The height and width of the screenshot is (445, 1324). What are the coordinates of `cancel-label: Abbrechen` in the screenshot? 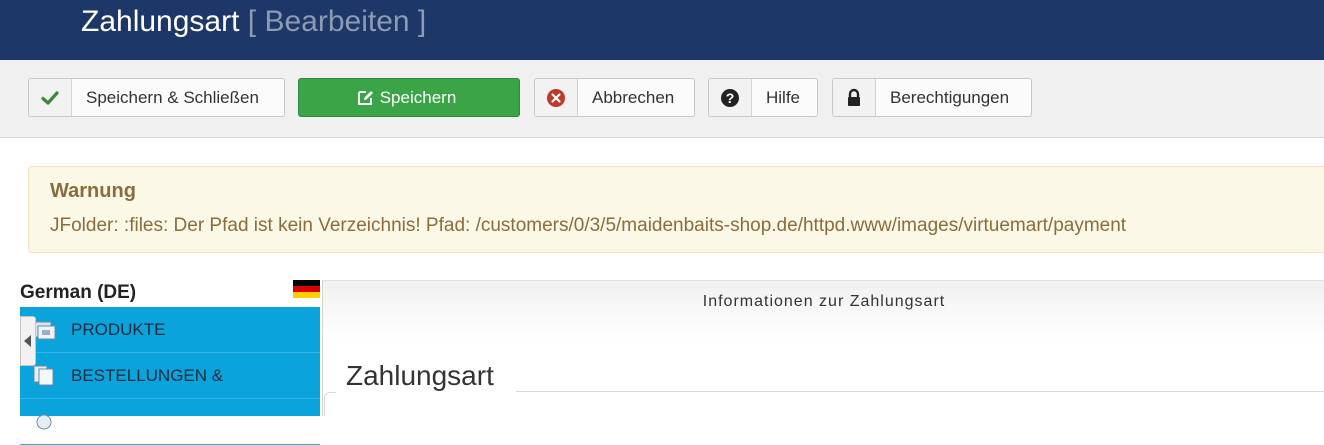 It's located at (633, 97).